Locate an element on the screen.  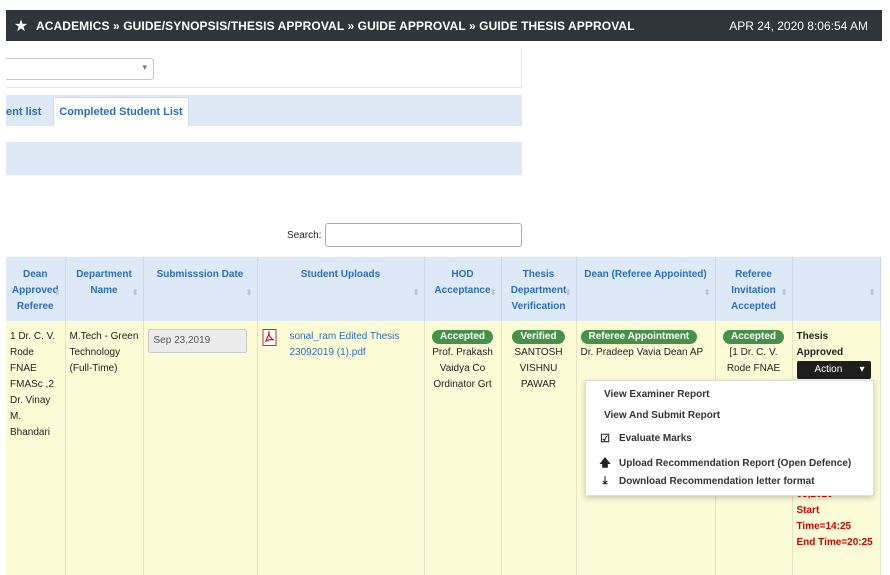
download-icon: ⤓ is located at coordinates (605, 481).